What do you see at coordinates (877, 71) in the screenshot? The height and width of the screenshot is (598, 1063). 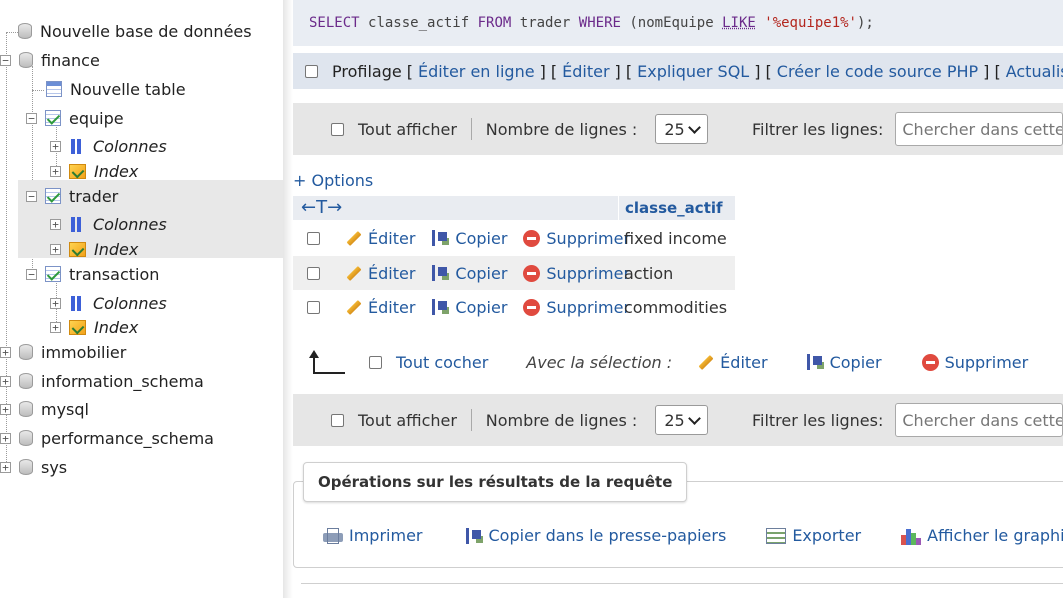 I see `create-php-code-link: Créer le code source PHP` at bounding box center [877, 71].